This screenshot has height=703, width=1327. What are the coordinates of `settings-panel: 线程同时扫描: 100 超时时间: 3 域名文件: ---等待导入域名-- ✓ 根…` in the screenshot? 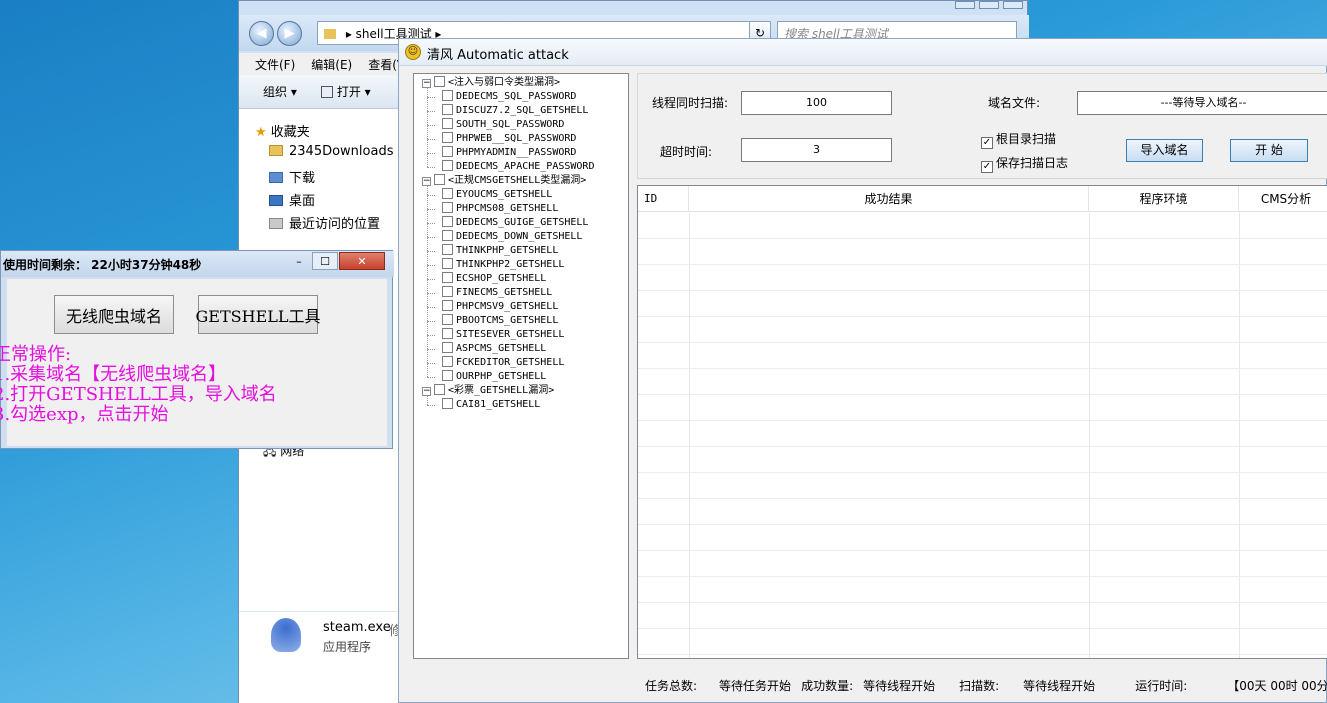 It's located at (982, 126).